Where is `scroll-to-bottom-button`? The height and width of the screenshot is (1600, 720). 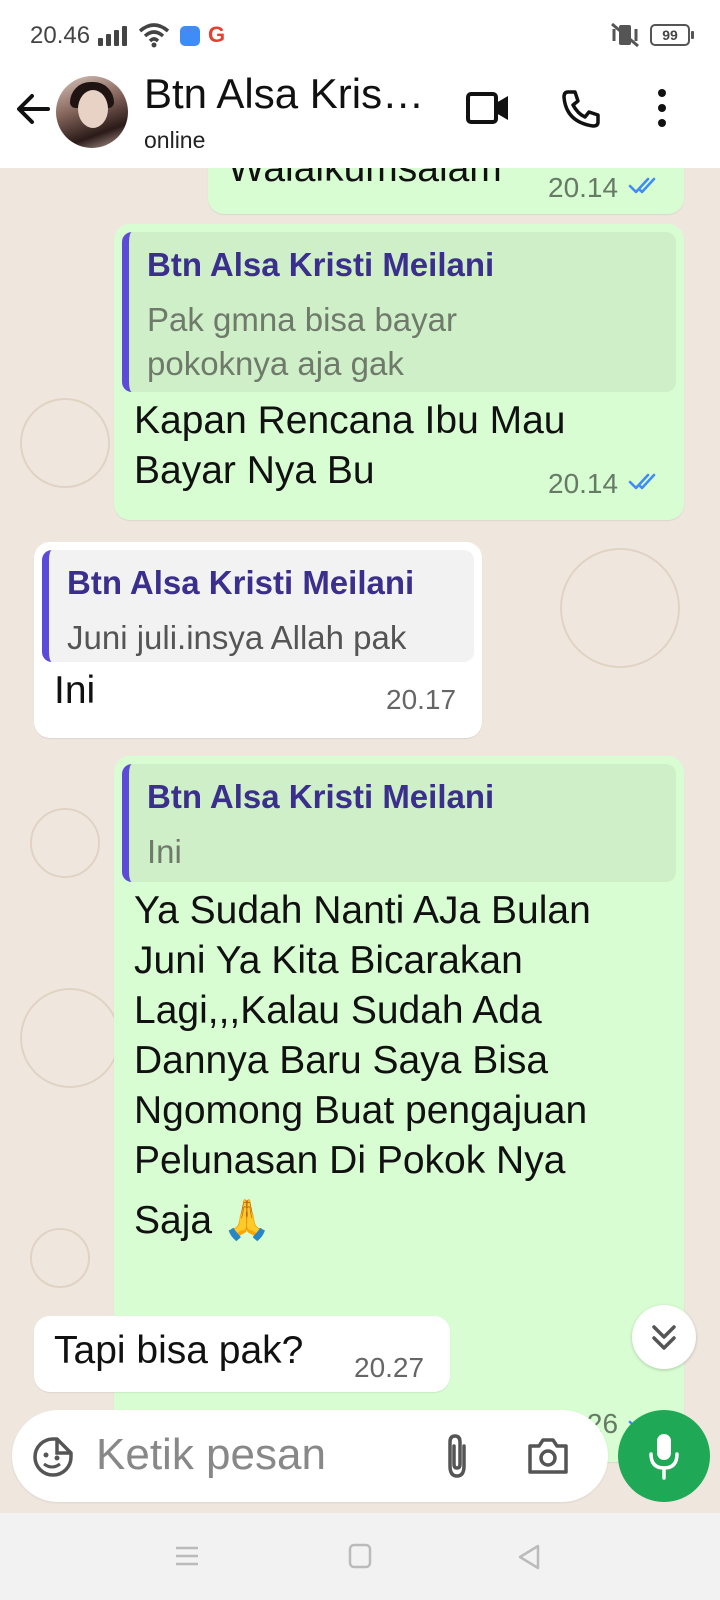 scroll-to-bottom-button is located at coordinates (664, 1337).